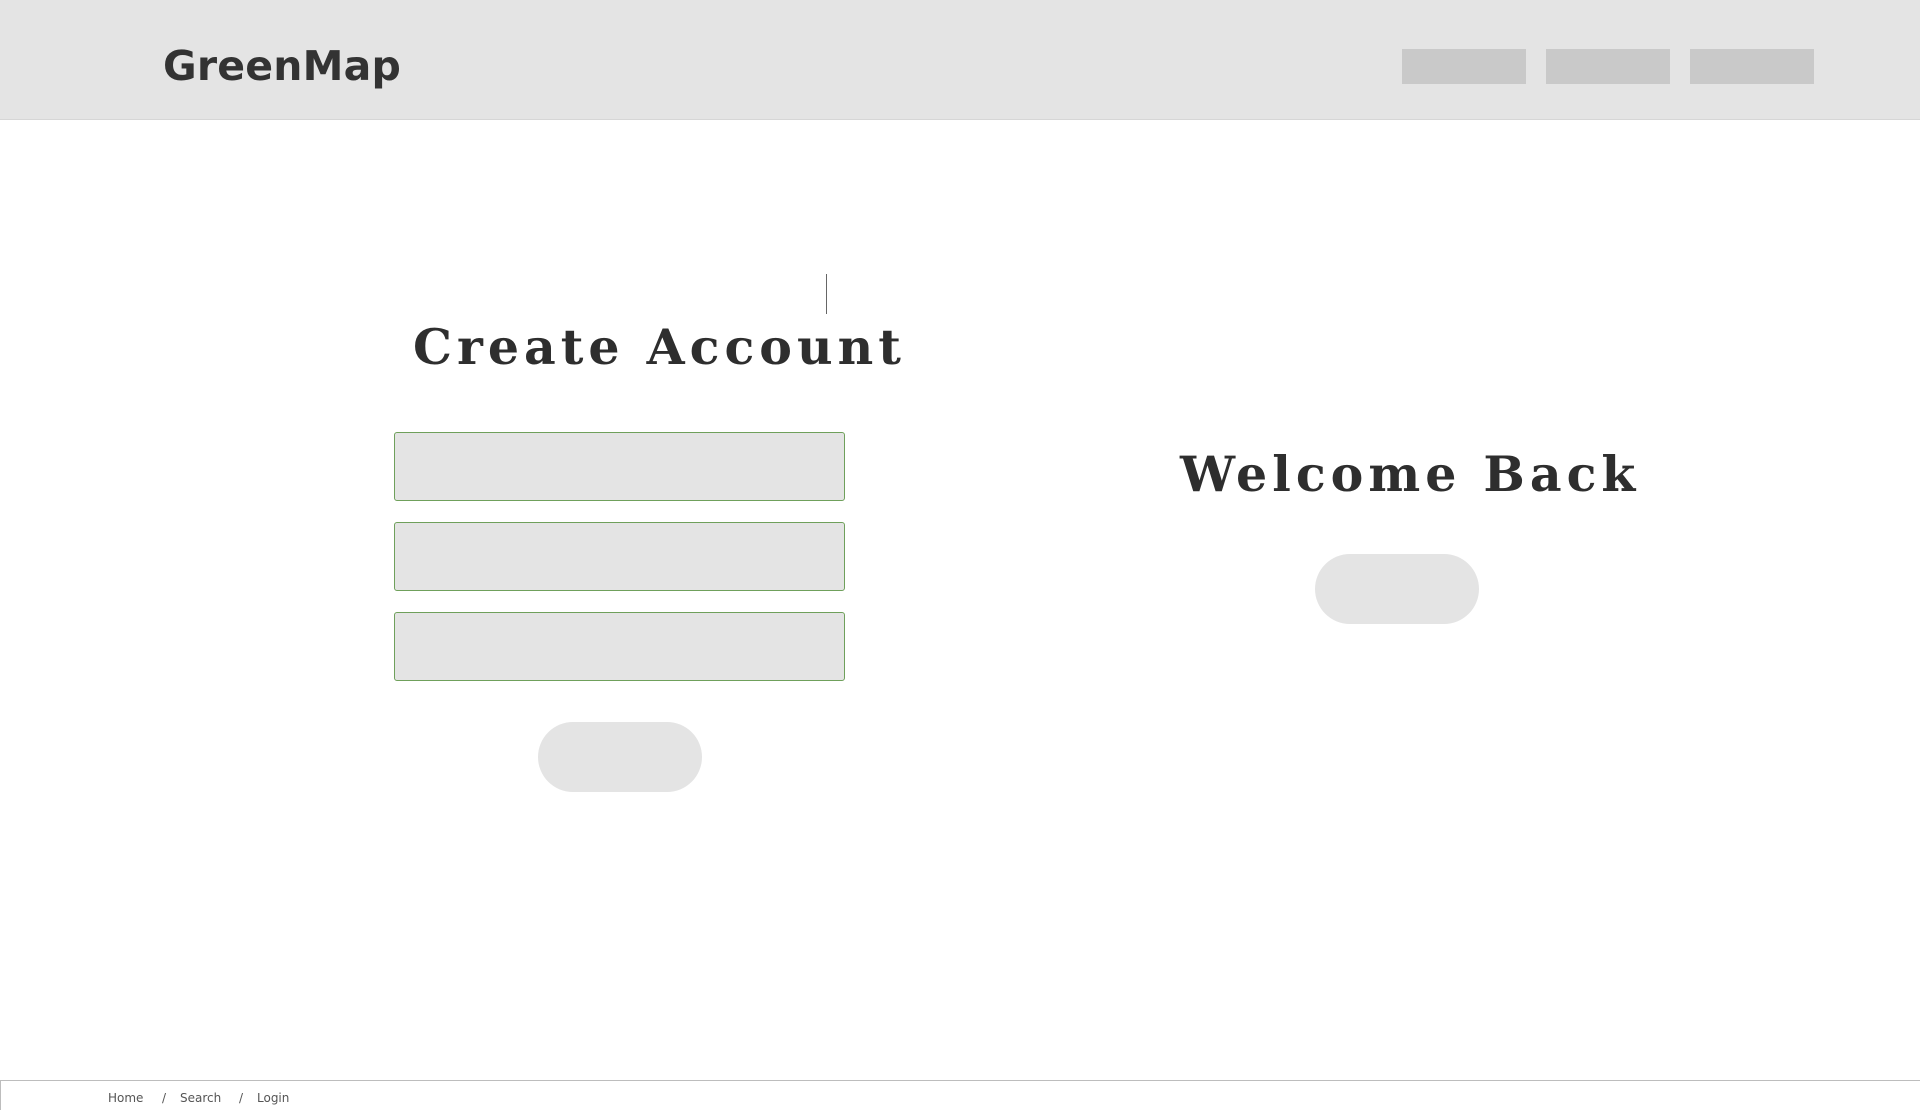  What do you see at coordinates (960, 60) in the screenshot?
I see `top-header: GreenMap` at bounding box center [960, 60].